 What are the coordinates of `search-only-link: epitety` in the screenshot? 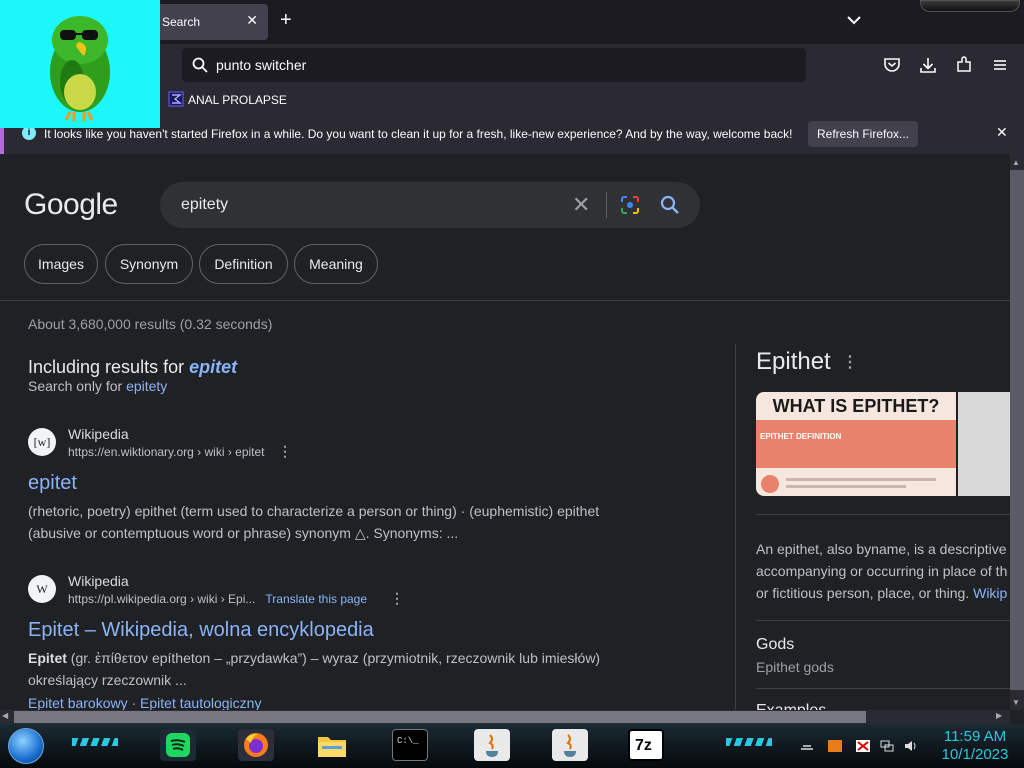 It's located at (146, 386).